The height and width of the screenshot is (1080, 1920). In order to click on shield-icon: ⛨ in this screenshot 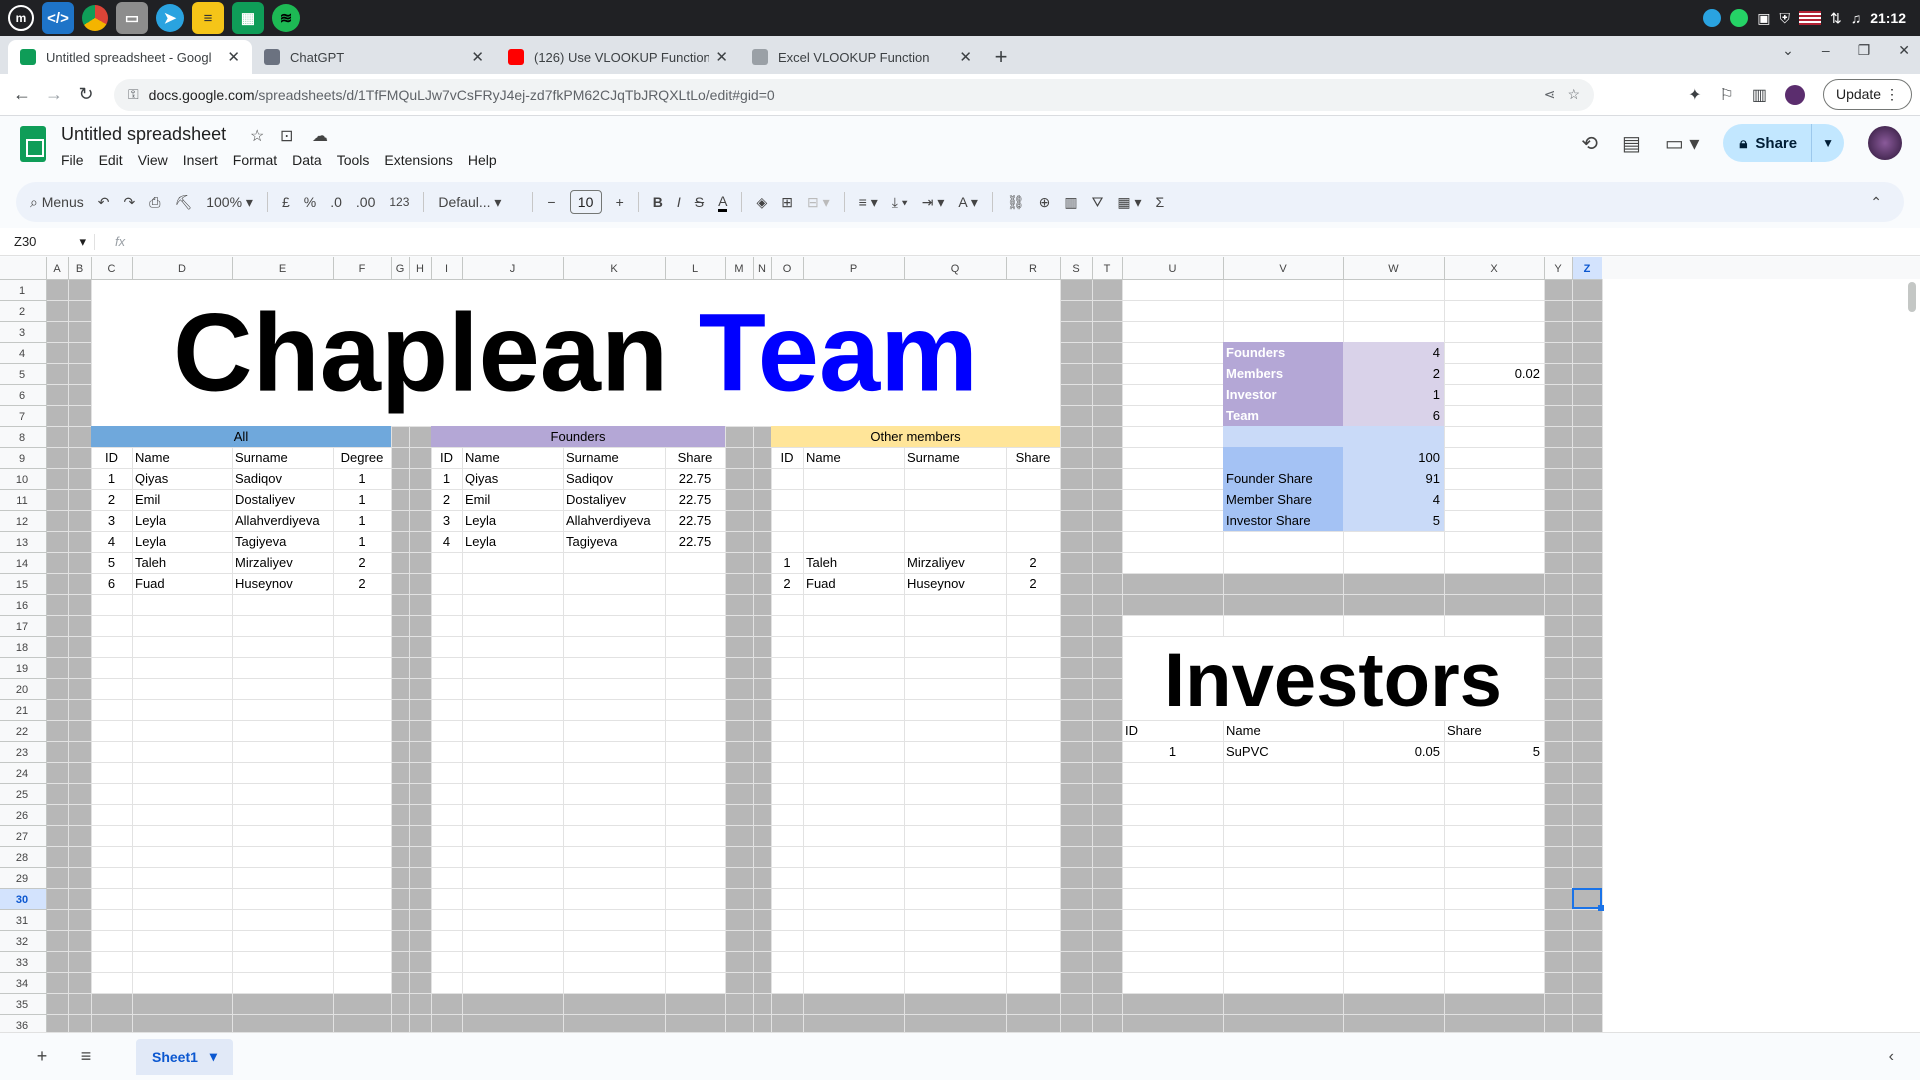, I will do `click(1784, 18)`.